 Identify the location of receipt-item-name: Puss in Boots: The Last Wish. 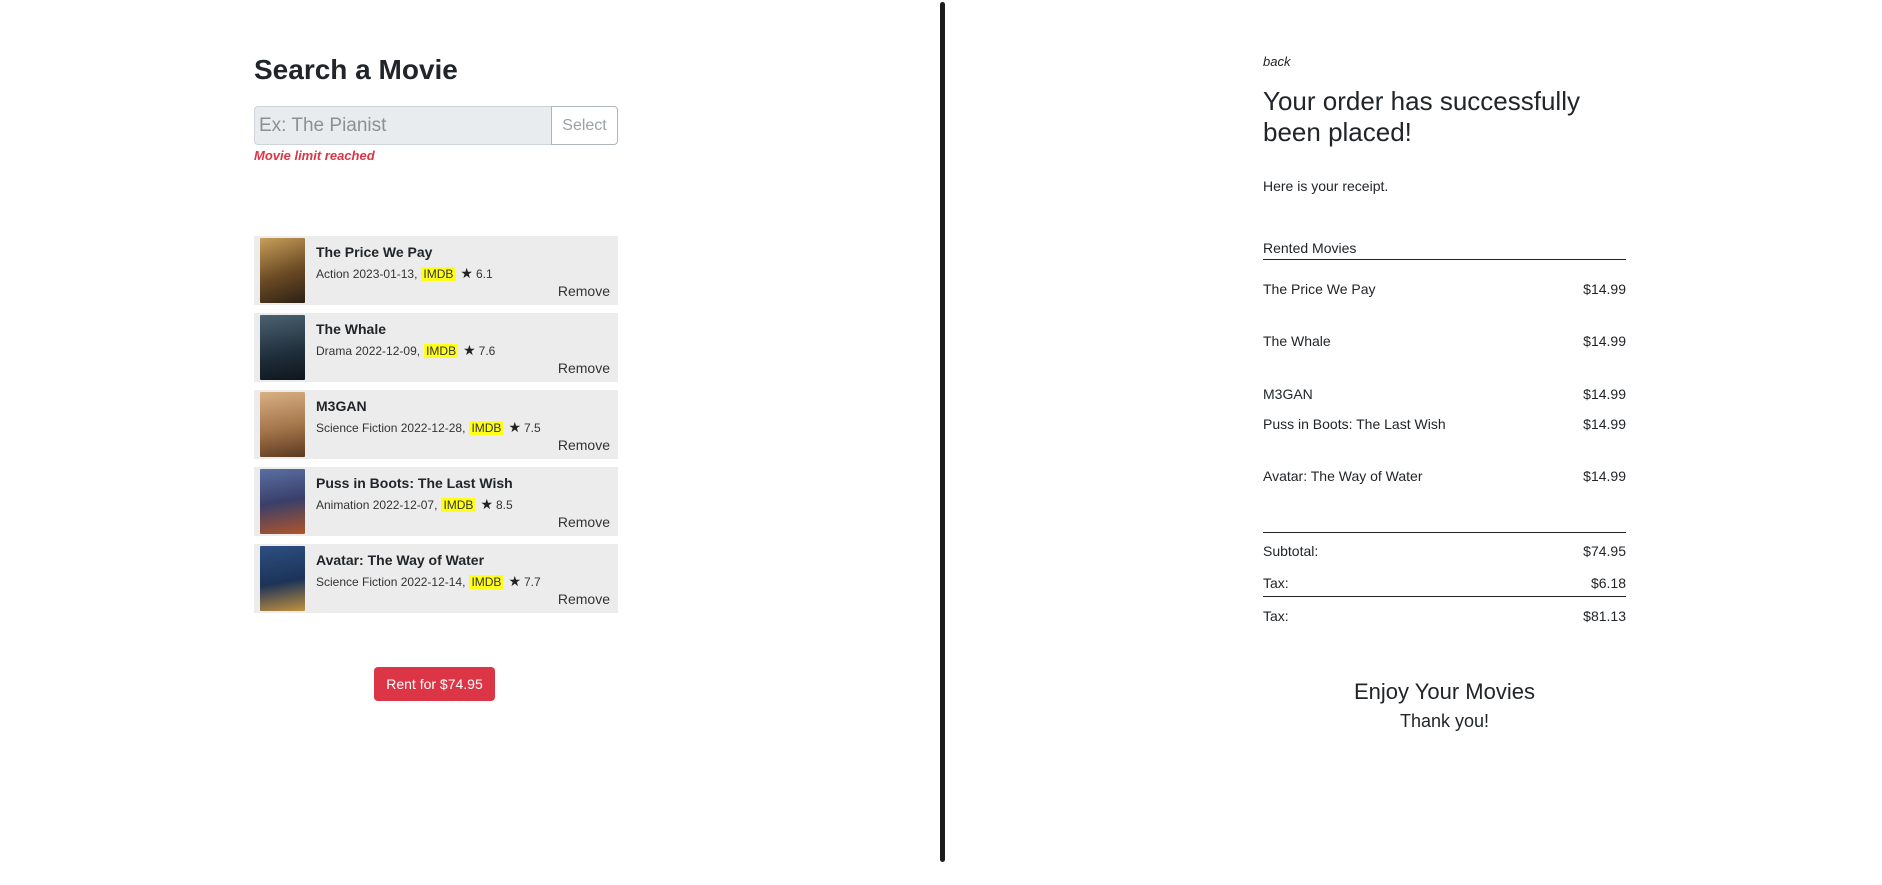
(1354, 424).